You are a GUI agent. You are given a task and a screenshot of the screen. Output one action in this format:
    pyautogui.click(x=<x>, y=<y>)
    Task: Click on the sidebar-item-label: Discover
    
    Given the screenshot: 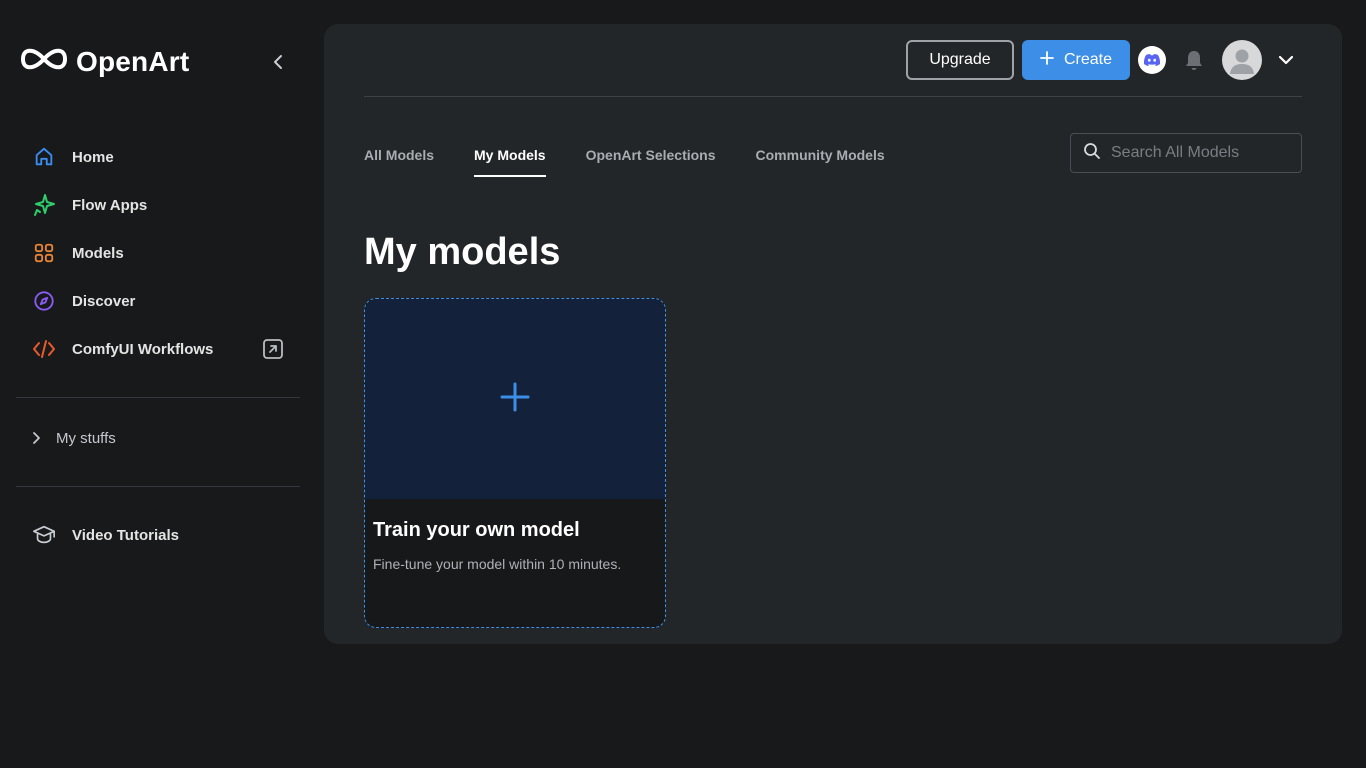 What is the action you would take?
    pyautogui.click(x=104, y=301)
    